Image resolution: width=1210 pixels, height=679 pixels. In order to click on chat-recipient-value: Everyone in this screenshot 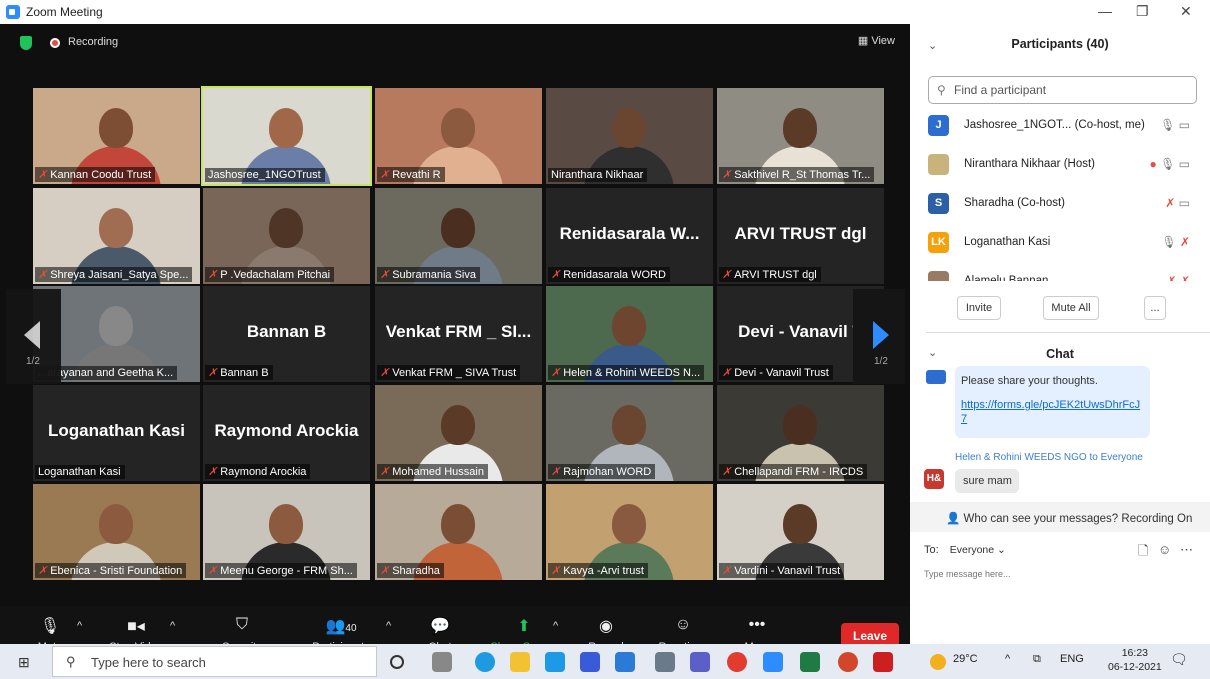, I will do `click(972, 550)`.